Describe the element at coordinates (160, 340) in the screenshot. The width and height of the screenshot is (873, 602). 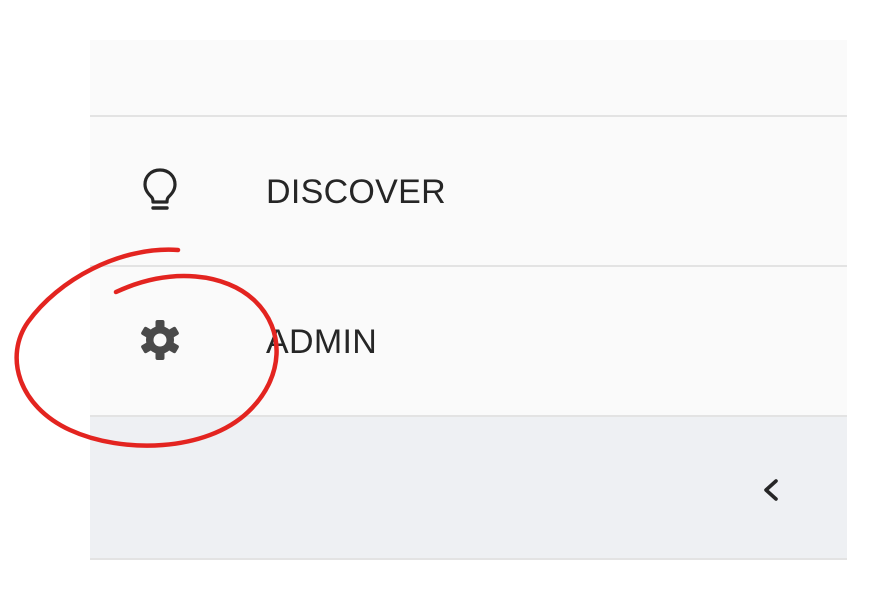
I see `gear-icon` at that location.